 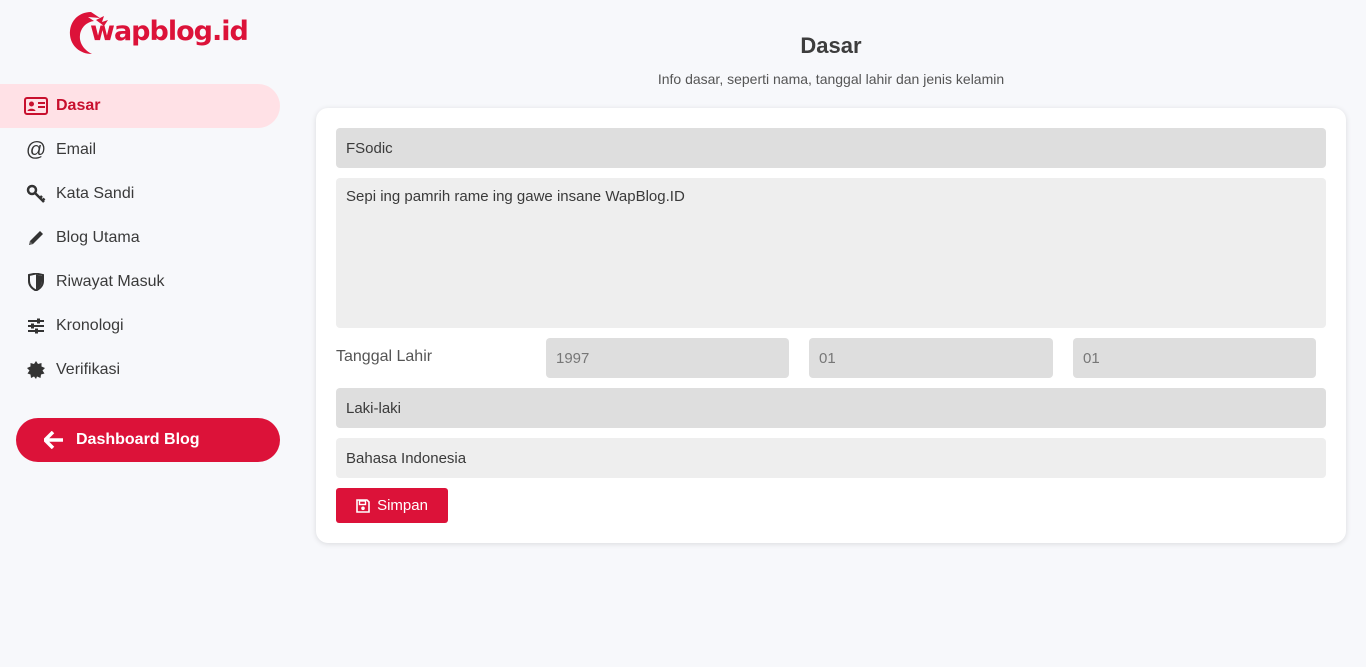 I want to click on sidebar-item-label: Riwayat Masuk, so click(x=110, y=281).